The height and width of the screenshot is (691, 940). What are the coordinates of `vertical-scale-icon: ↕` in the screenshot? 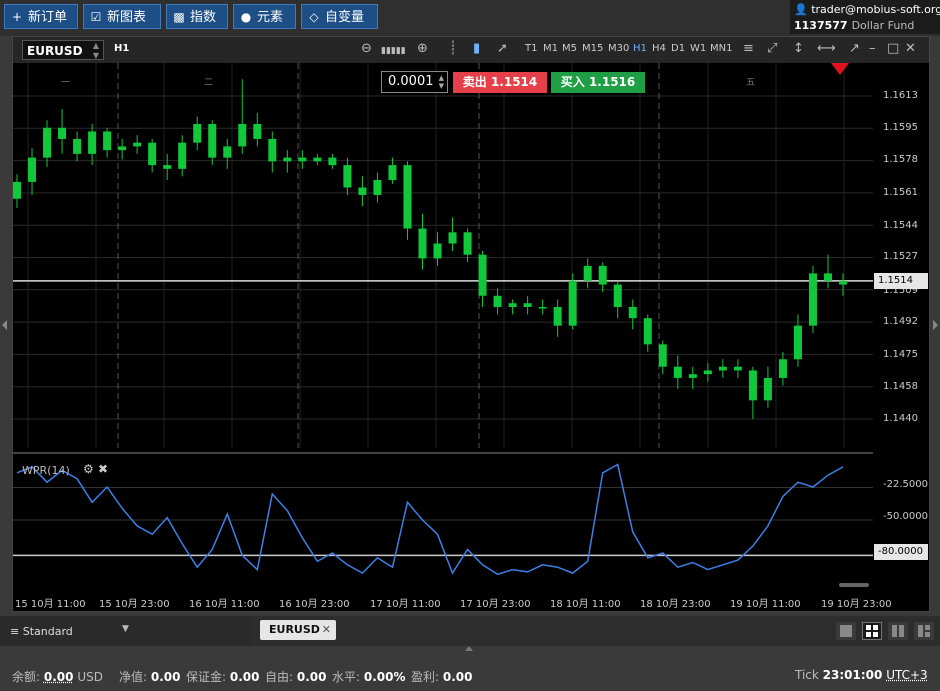 It's located at (798, 49).